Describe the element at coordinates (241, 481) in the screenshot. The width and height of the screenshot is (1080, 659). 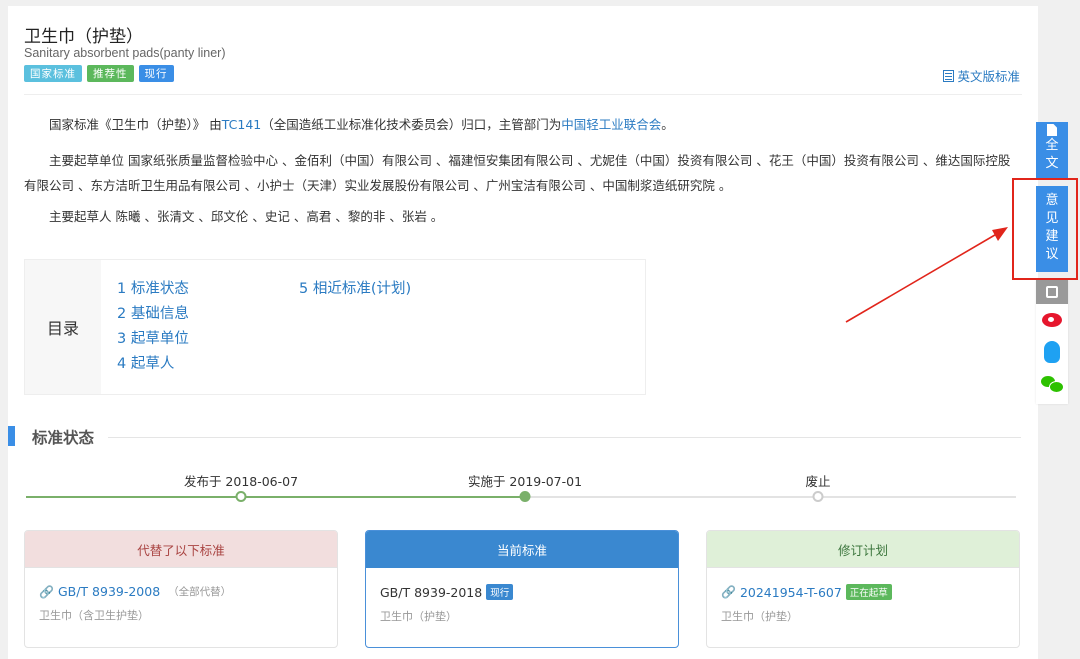
I see `timeline-label-published: 发布于 2018-06-07` at that location.